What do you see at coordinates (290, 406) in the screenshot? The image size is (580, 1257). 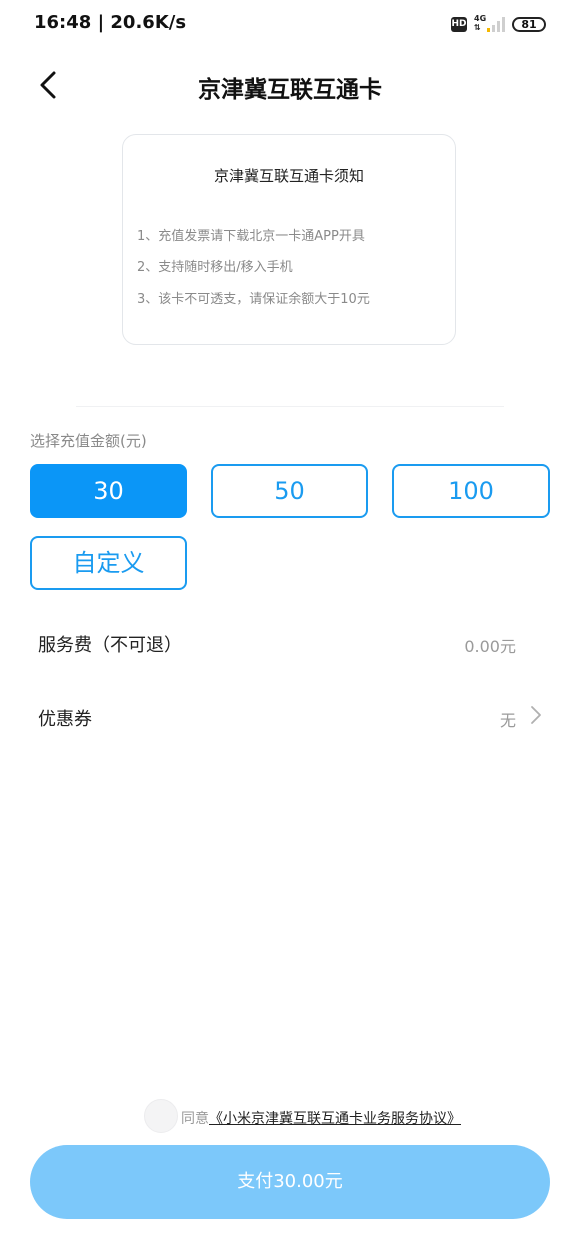 I see `divider` at bounding box center [290, 406].